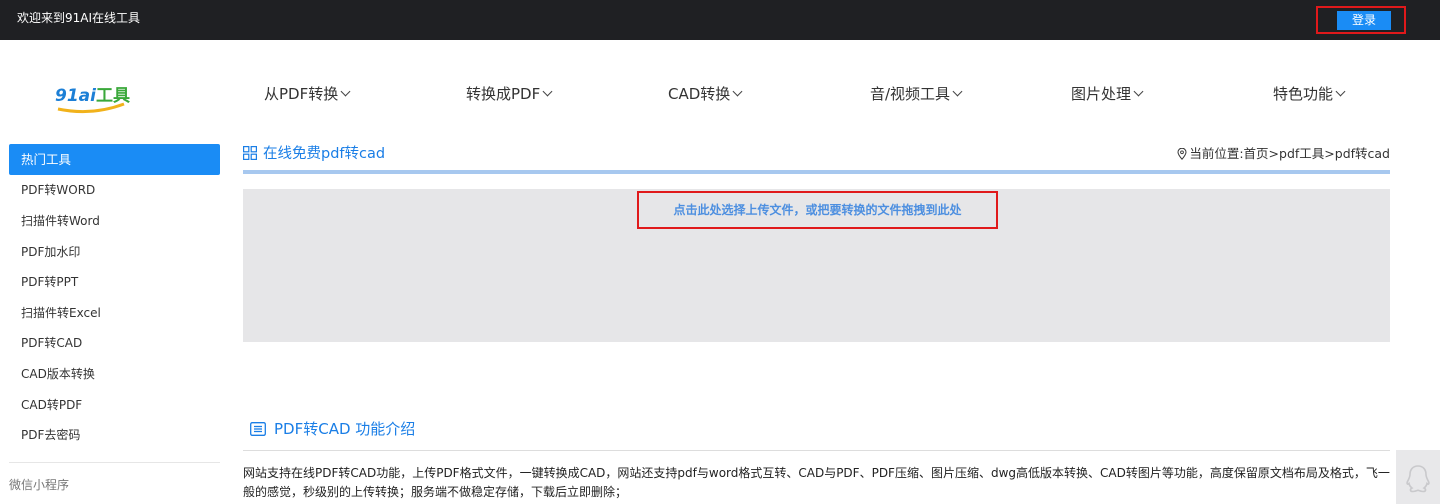 The image size is (1440, 504). Describe the element at coordinates (301, 94) in the screenshot. I see `nav-label: 从PDF转换` at that location.